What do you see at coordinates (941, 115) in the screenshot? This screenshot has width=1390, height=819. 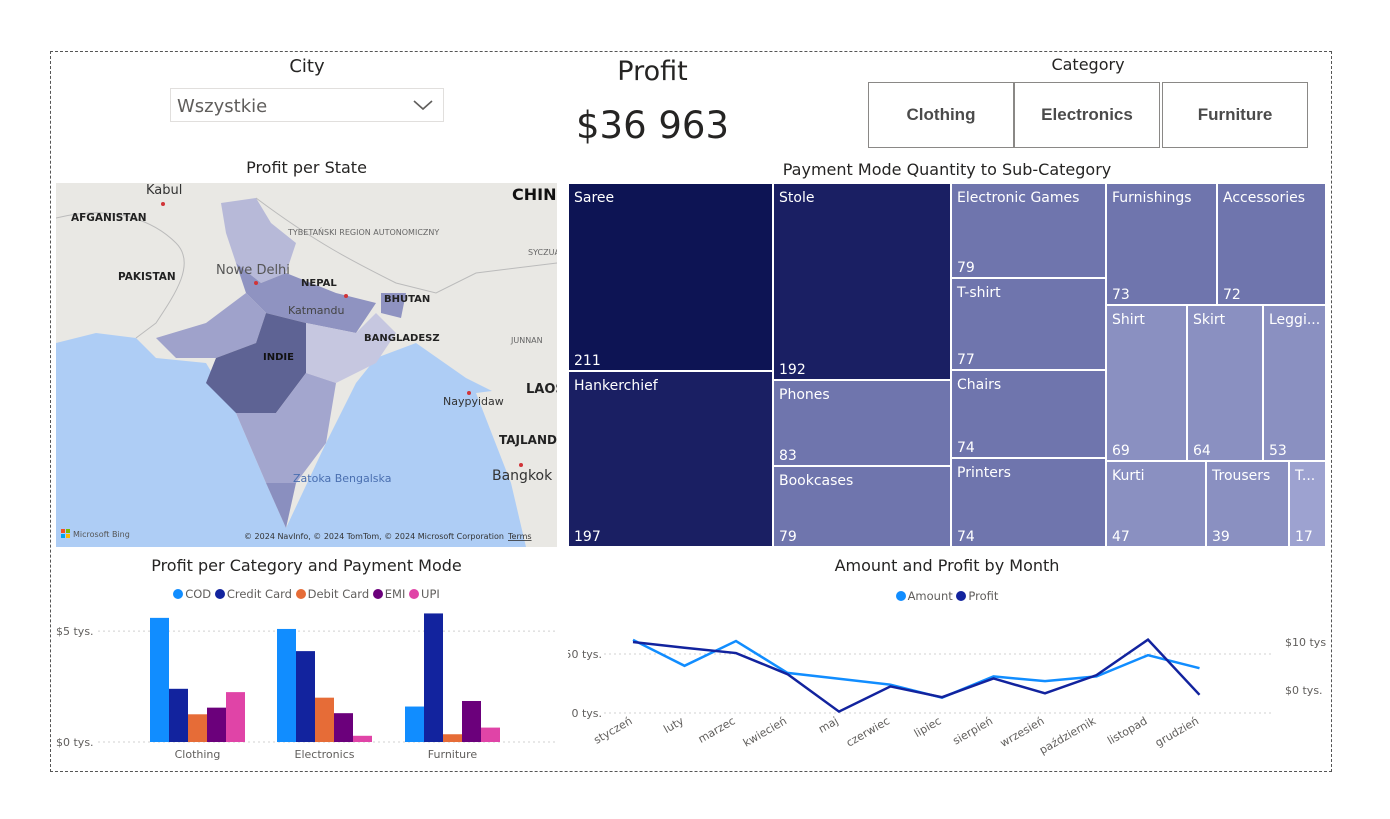 I see `category-button-clothing: Clothing` at bounding box center [941, 115].